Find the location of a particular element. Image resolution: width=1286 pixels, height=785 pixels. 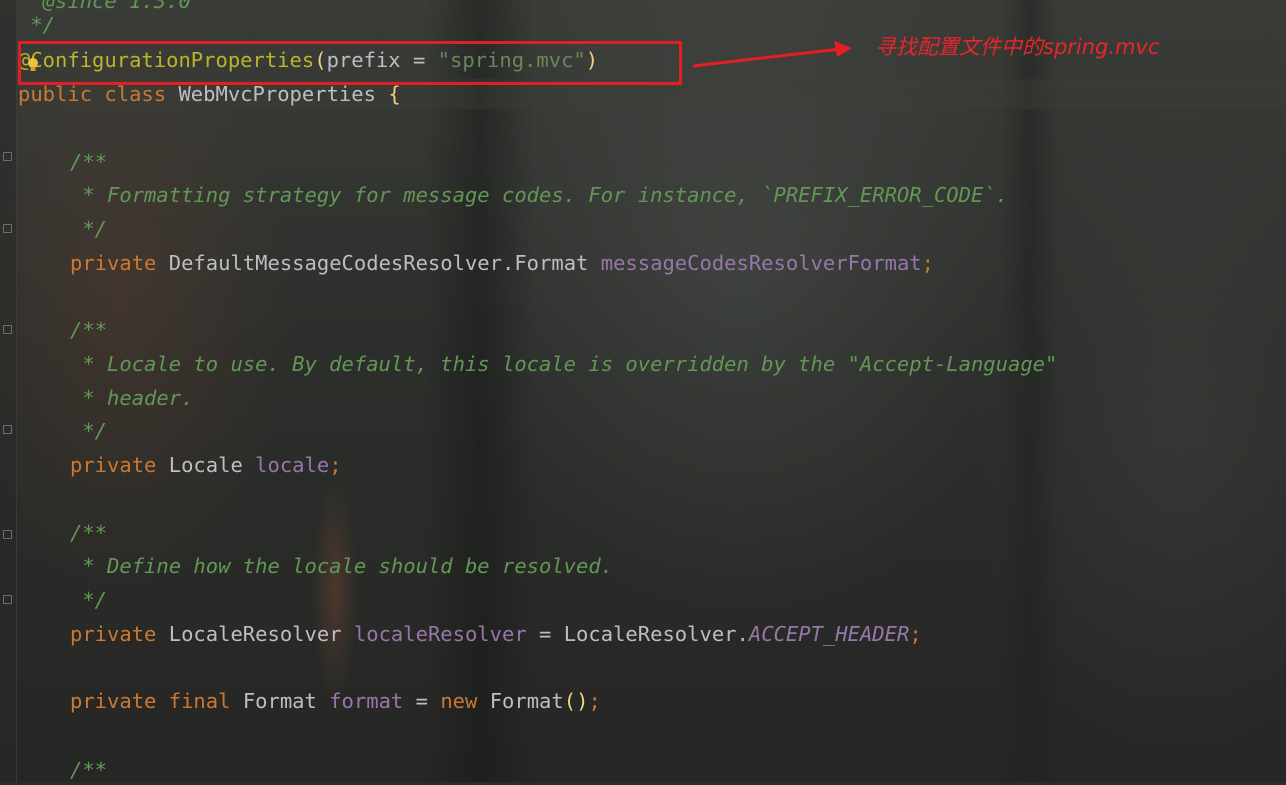

field-name: locale is located at coordinates (292, 465).